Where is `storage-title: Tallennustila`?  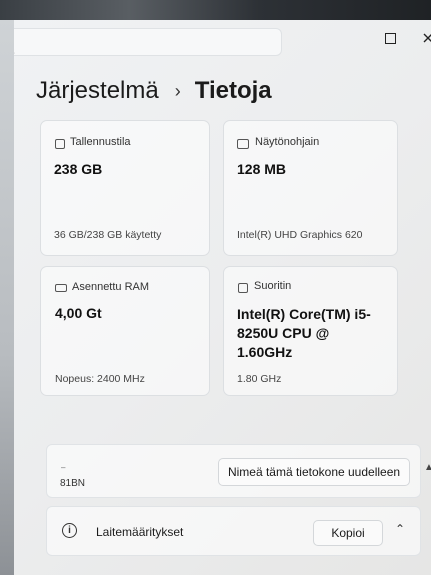 storage-title: Tallennustila is located at coordinates (100, 142).